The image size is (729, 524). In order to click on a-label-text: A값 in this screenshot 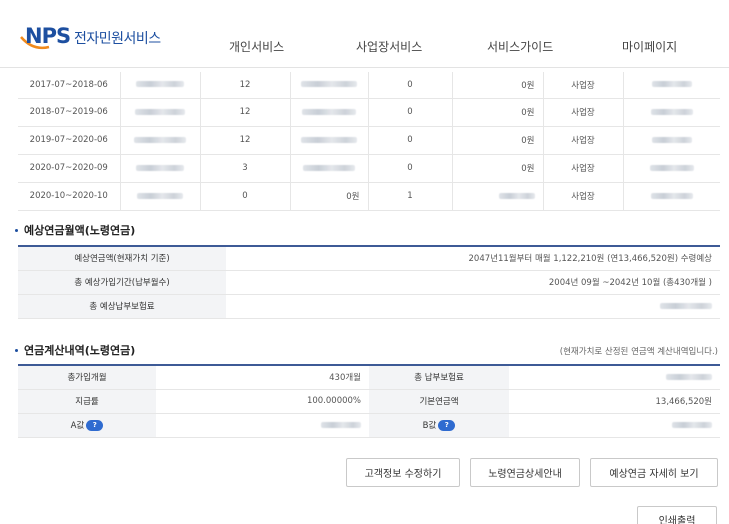, I will do `click(77, 426)`.